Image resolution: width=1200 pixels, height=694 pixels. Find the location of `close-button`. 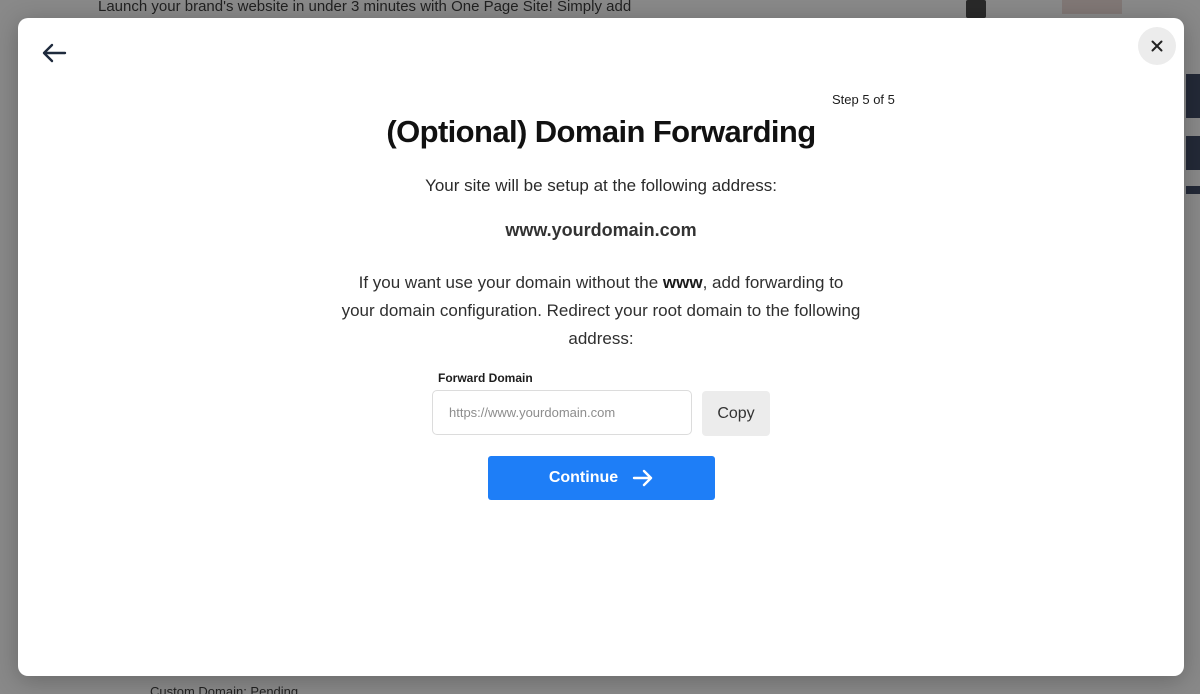

close-button is located at coordinates (1157, 46).